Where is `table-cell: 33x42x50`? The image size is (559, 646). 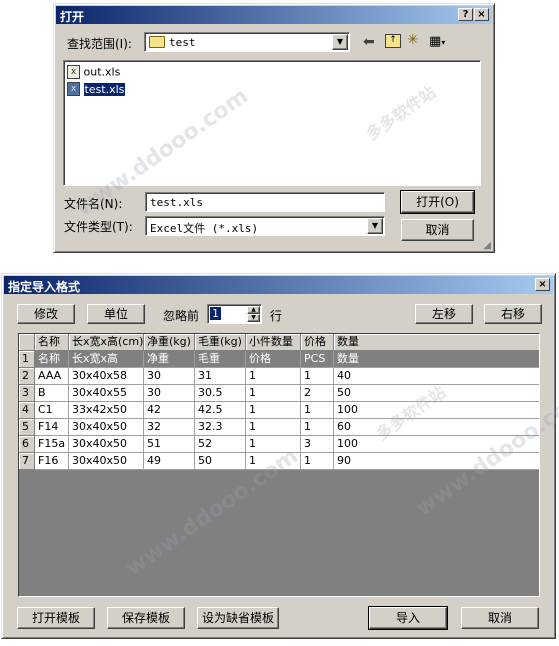
table-cell: 33x42x50 is located at coordinates (106, 410).